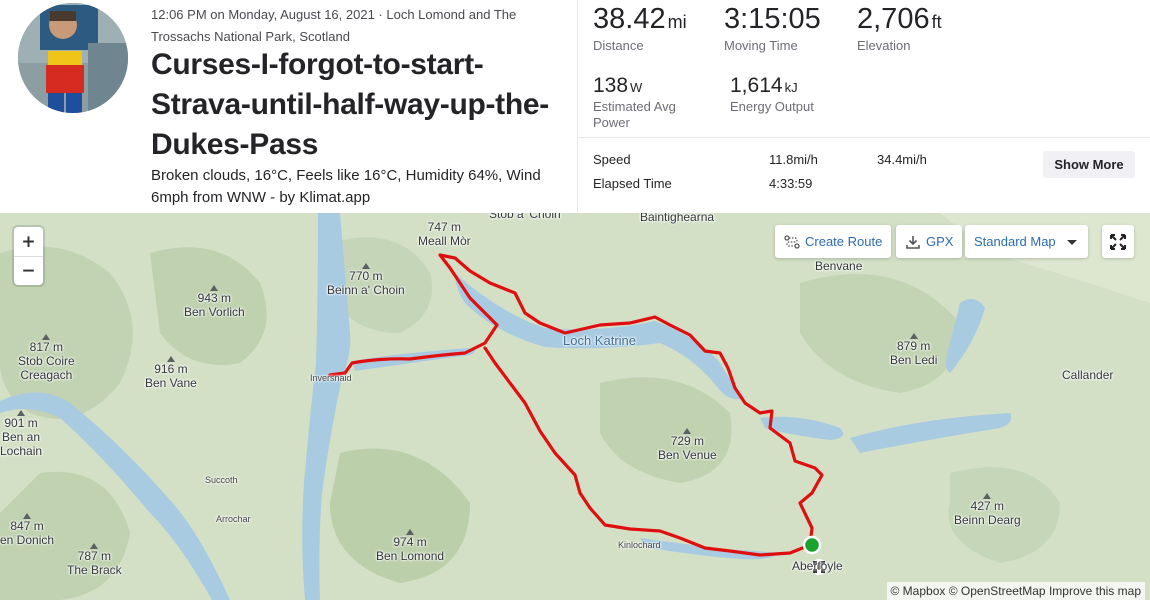  Describe the element at coordinates (94, 560) in the screenshot. I see `peak-label: 787 m The Brack` at that location.